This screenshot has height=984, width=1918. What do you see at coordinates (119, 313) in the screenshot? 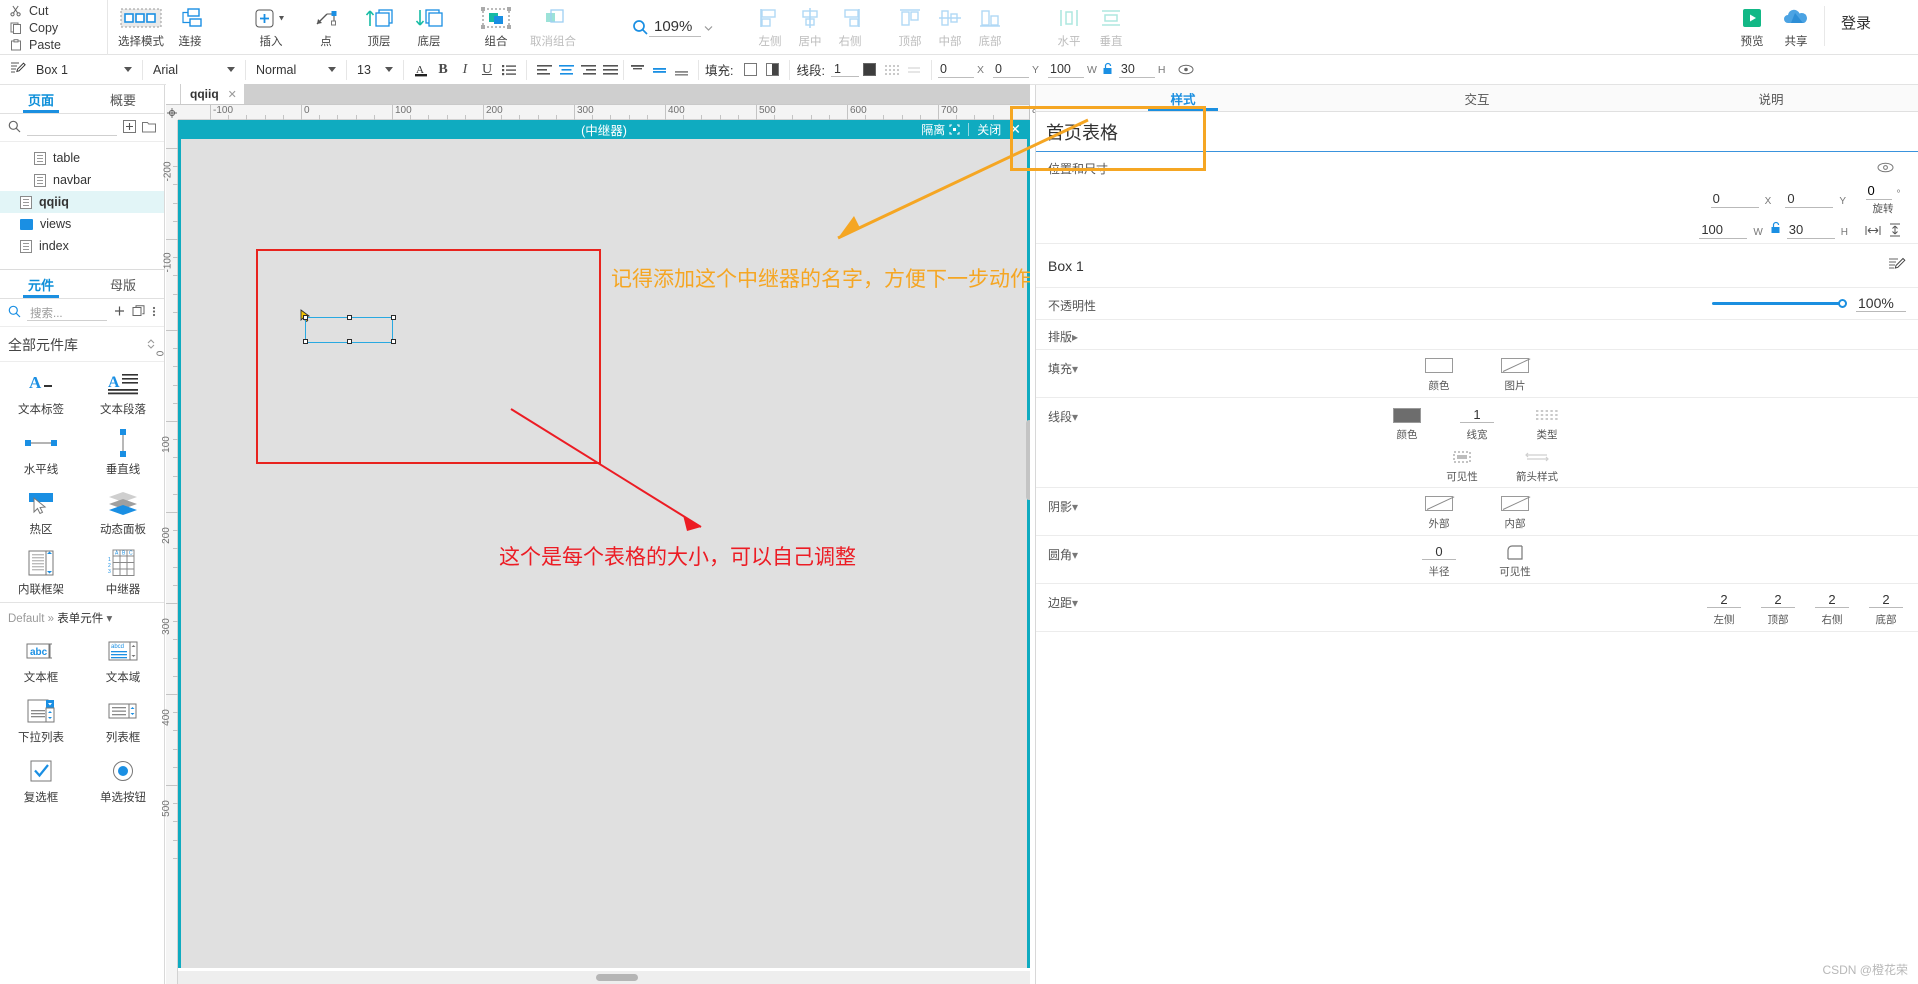
I see `add-library-icon` at bounding box center [119, 313].